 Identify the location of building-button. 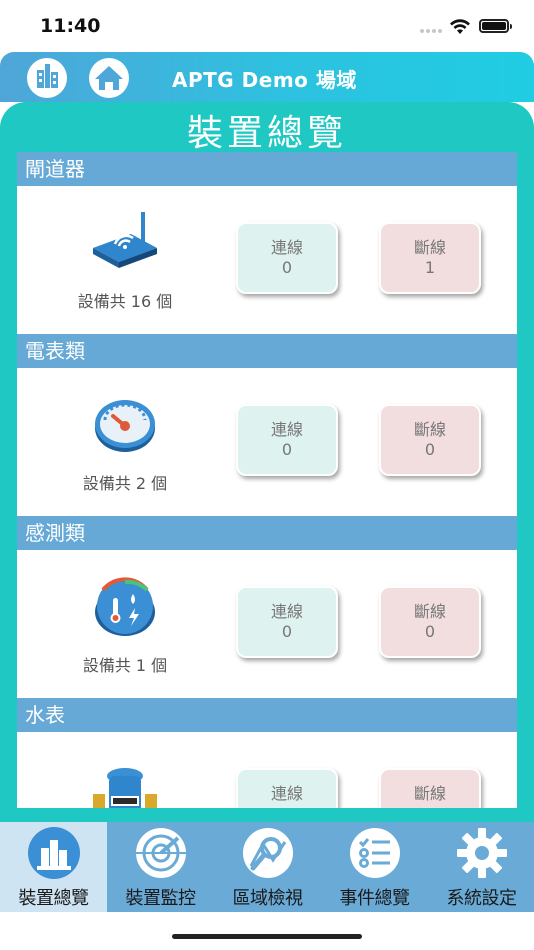
(47, 78).